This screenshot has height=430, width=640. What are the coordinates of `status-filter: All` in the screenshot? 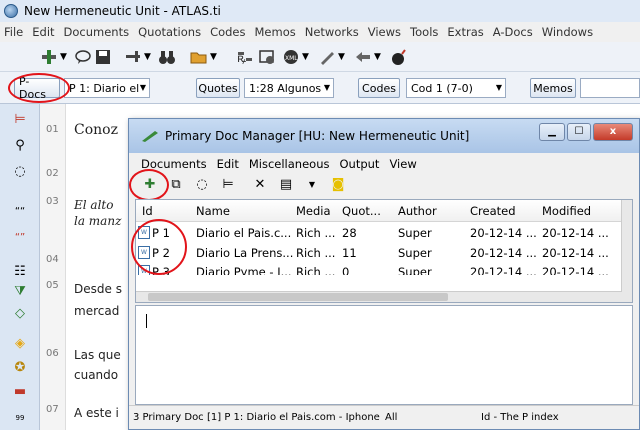 It's located at (391, 417).